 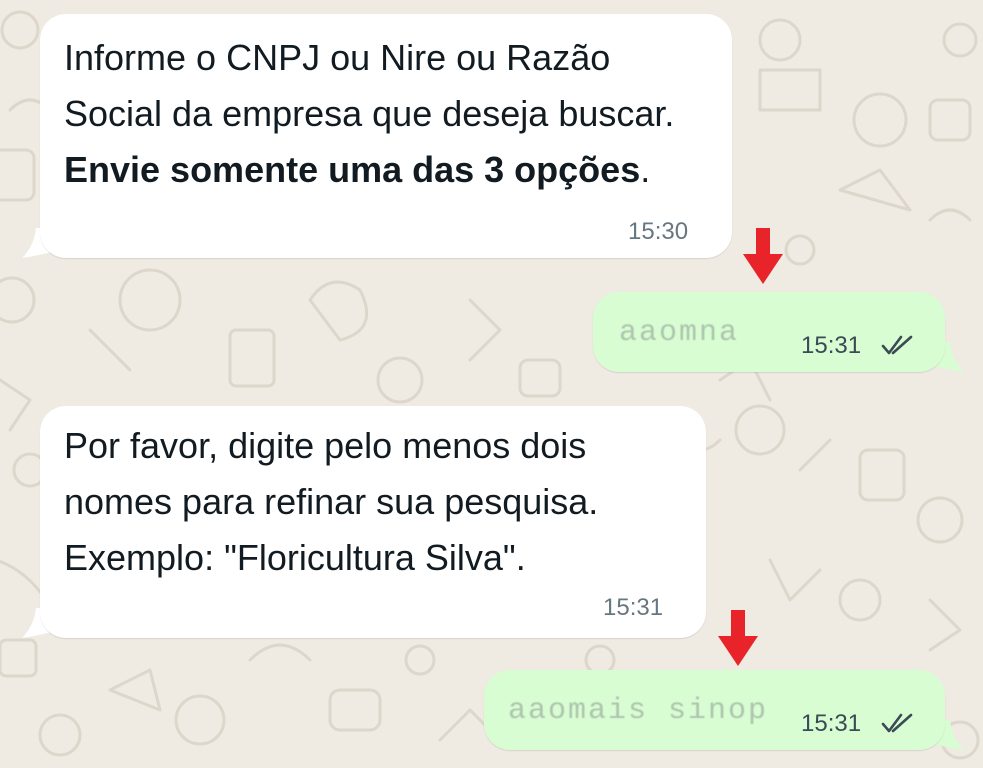 What do you see at coordinates (658, 231) in the screenshot?
I see `message-timestamp: 15:30` at bounding box center [658, 231].